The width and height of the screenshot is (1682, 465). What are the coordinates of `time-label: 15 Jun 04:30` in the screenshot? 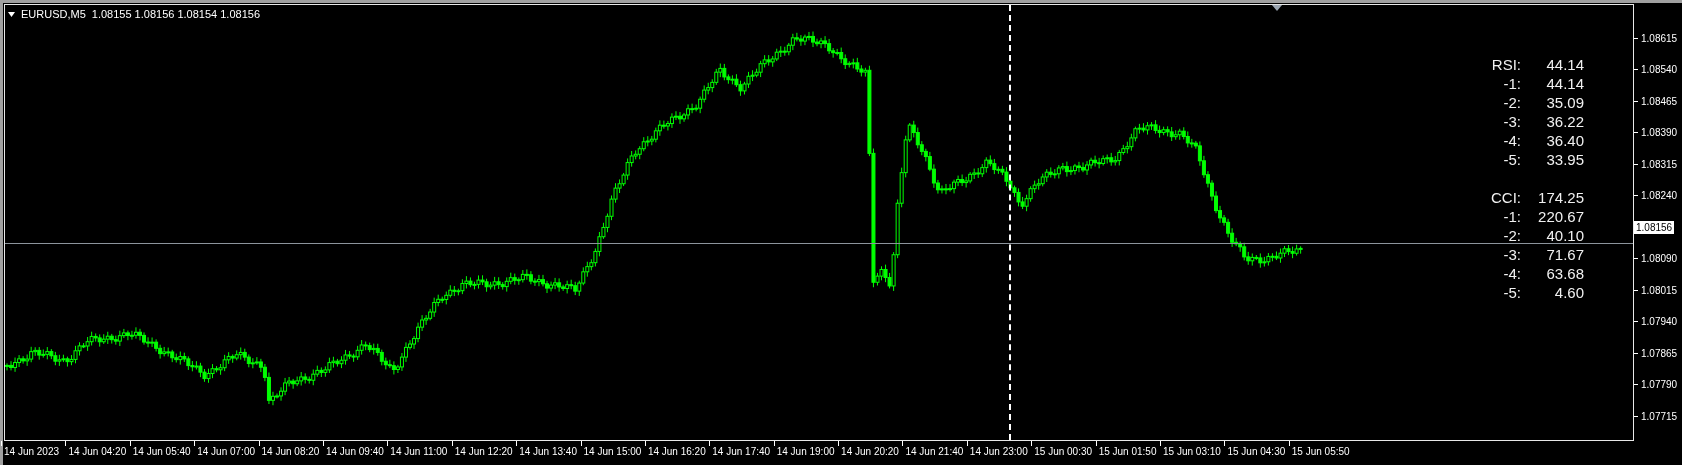 It's located at (1256, 452).